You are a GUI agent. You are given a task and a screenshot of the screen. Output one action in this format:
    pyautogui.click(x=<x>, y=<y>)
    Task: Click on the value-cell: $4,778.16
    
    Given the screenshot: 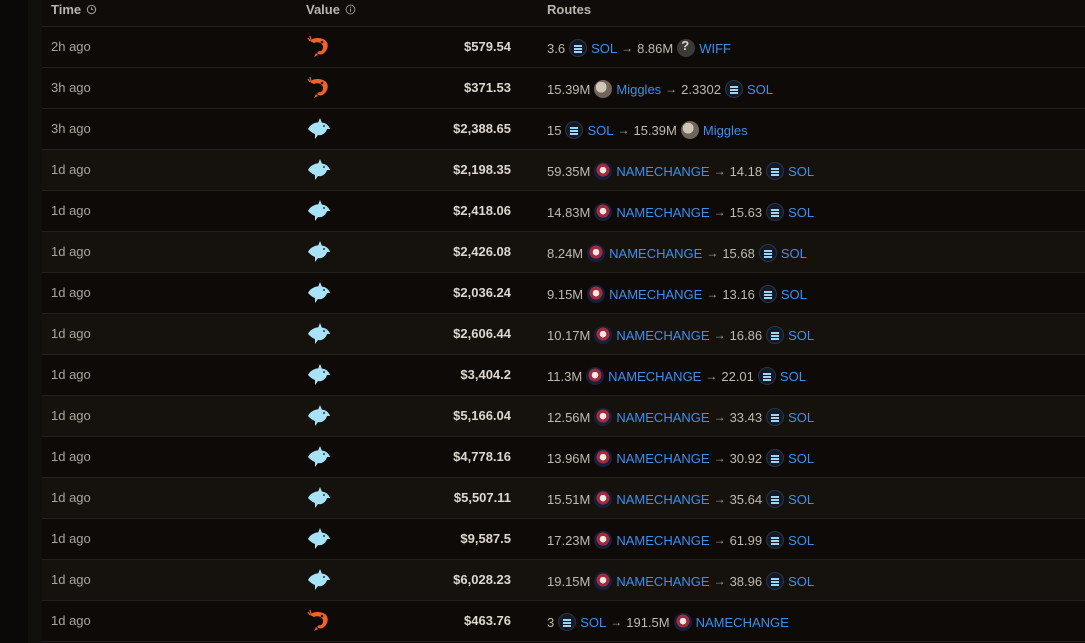 What is the action you would take?
    pyautogui.click(x=482, y=456)
    